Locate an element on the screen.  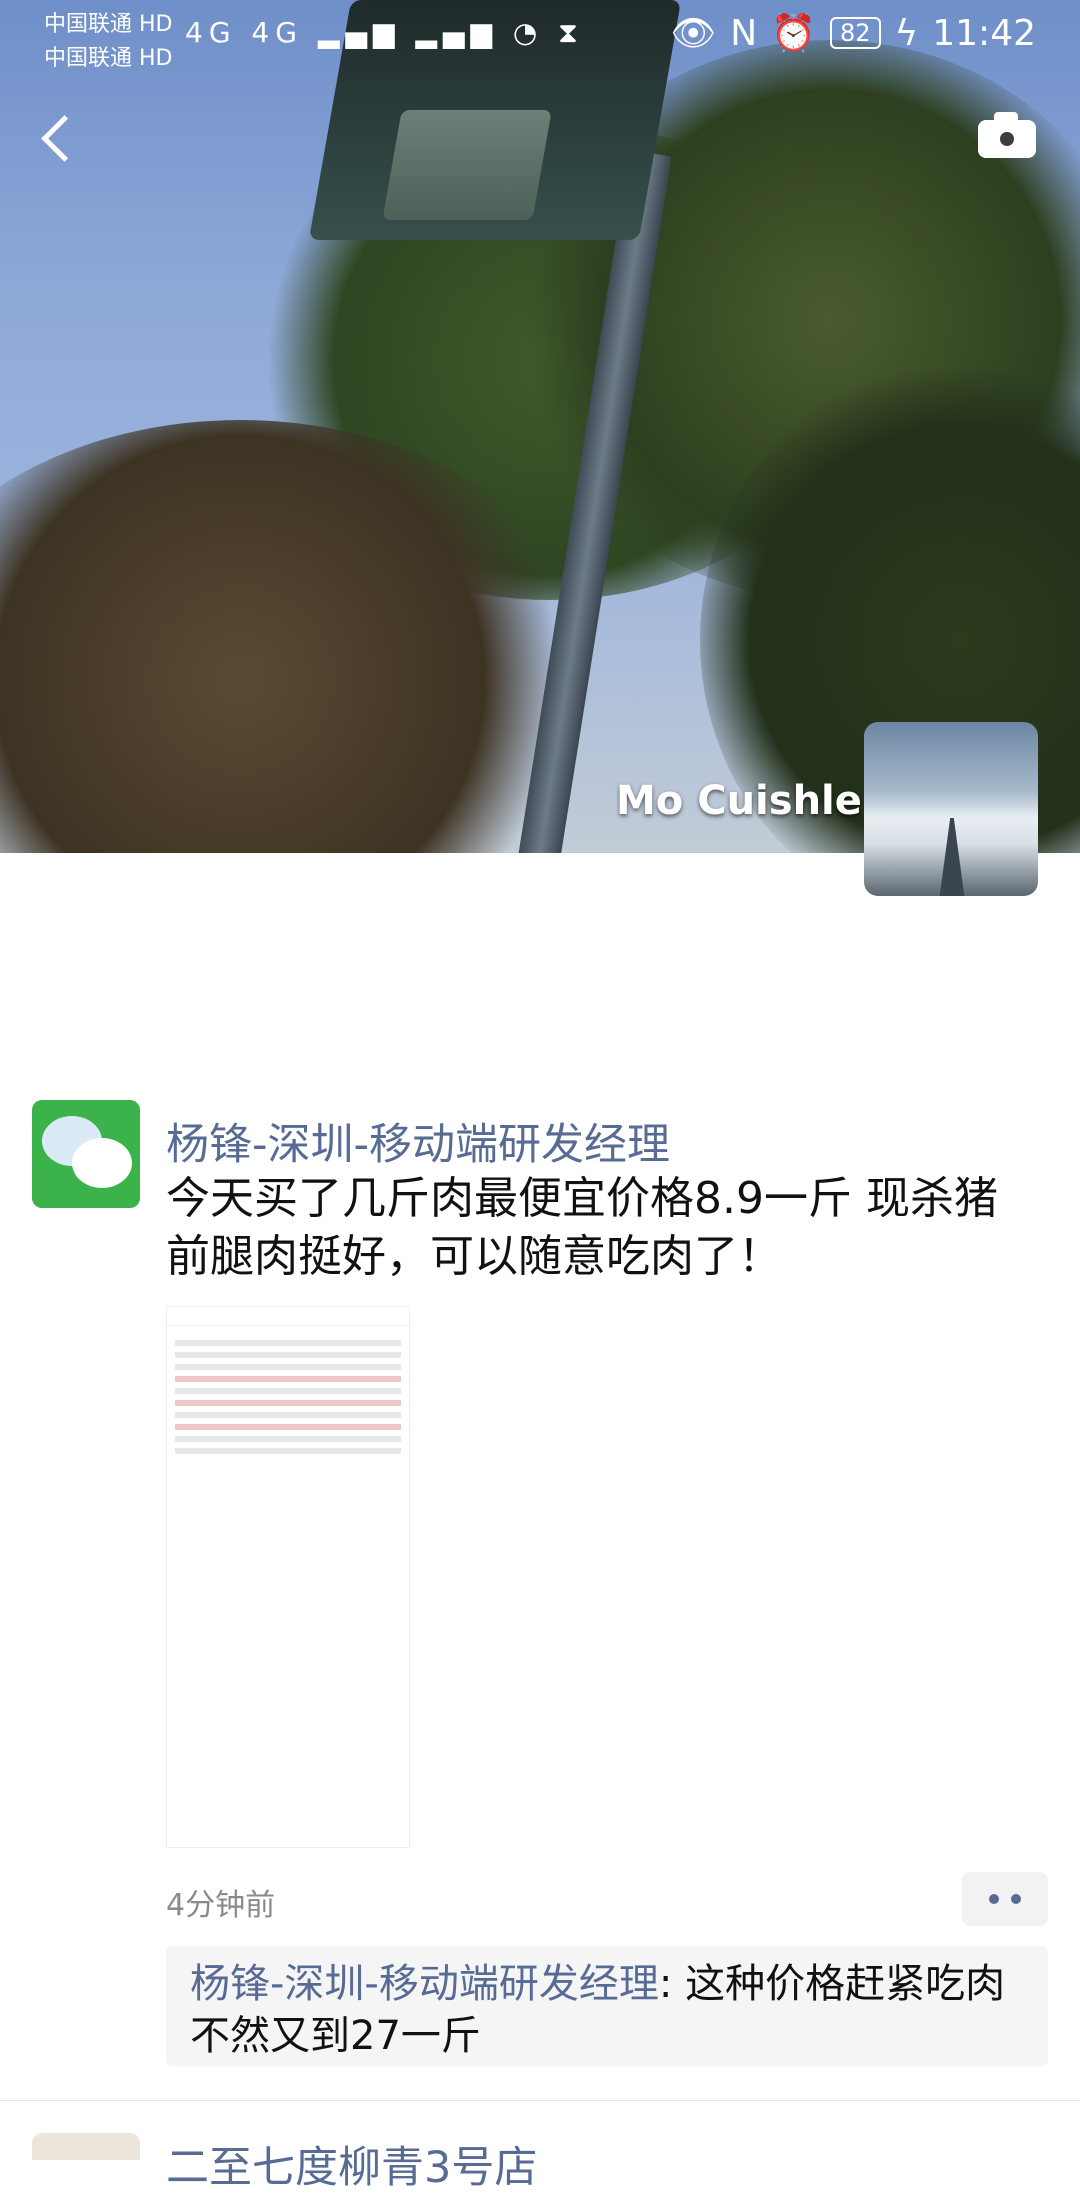
nfc-icon: N is located at coordinates (744, 33).